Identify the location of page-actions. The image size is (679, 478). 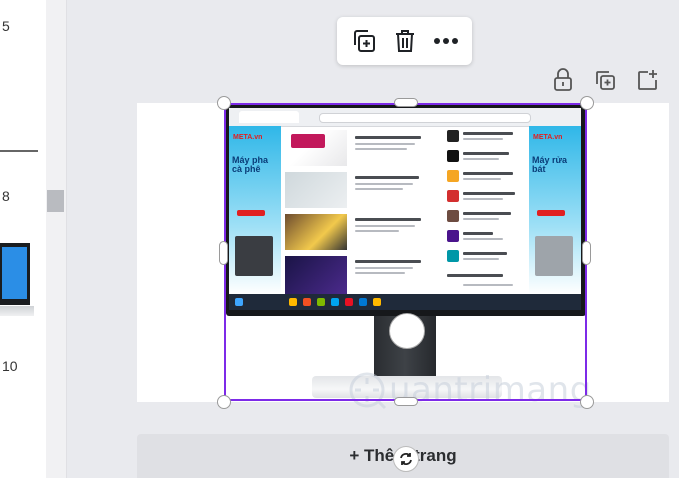
(605, 80).